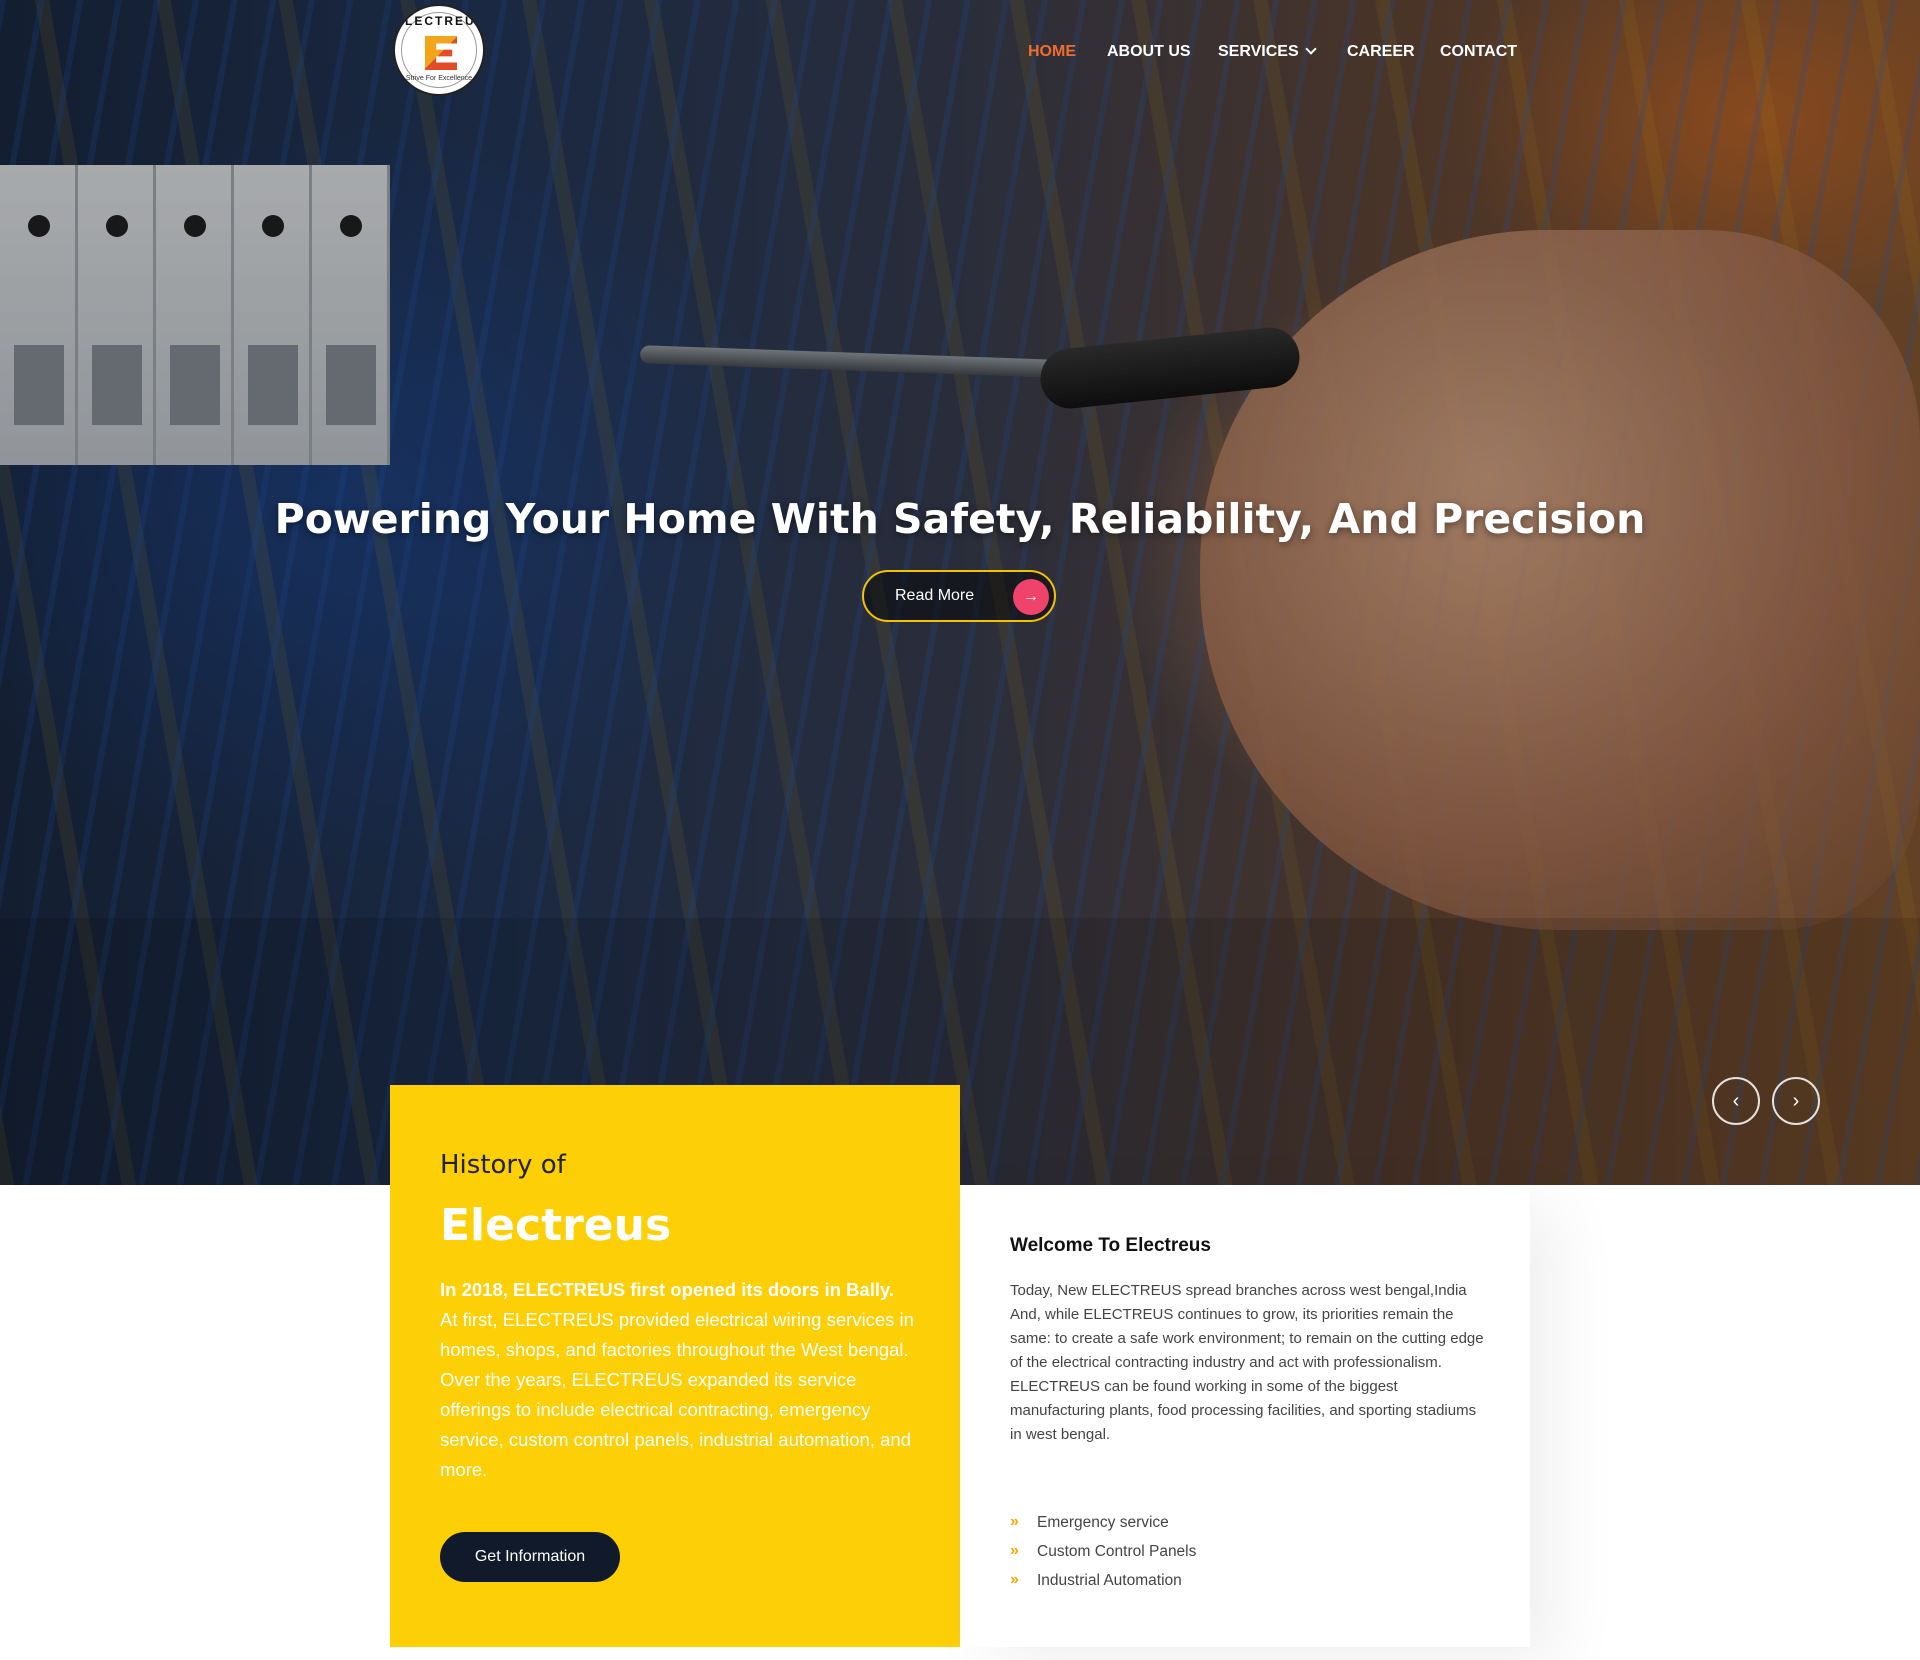 Image resolution: width=1920 pixels, height=1660 pixels. I want to click on nav-services-label: SERVICES, so click(1258, 51).